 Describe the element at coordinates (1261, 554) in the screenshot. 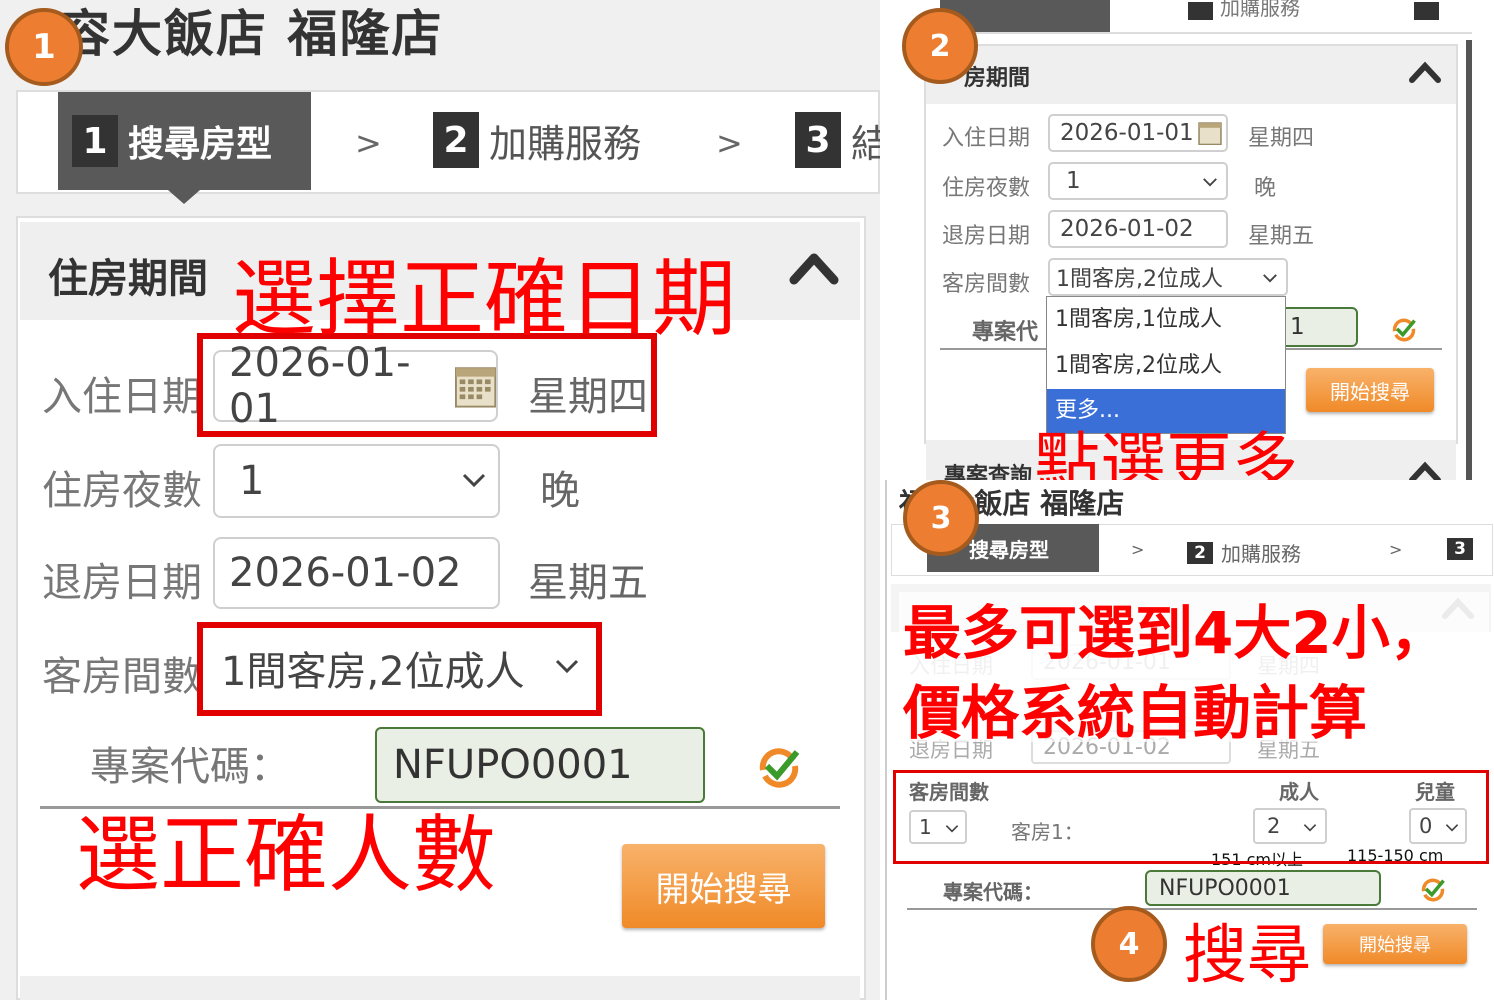

I see `panel3-step-2-label: 加購服務` at that location.